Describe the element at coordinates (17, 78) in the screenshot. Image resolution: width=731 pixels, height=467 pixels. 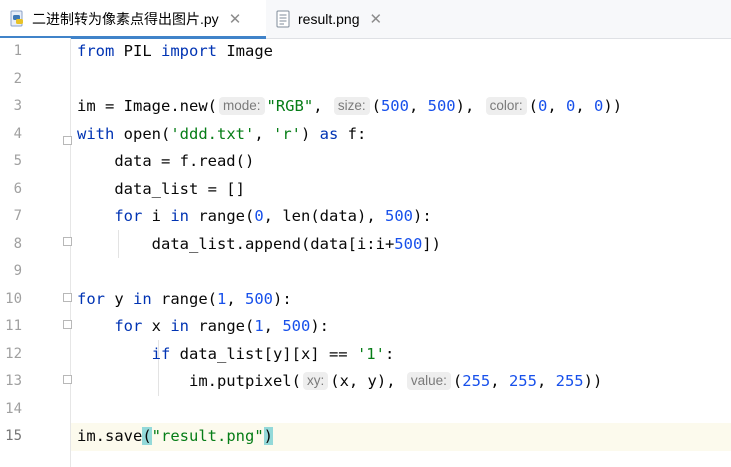
I see `line-number: 2` at that location.